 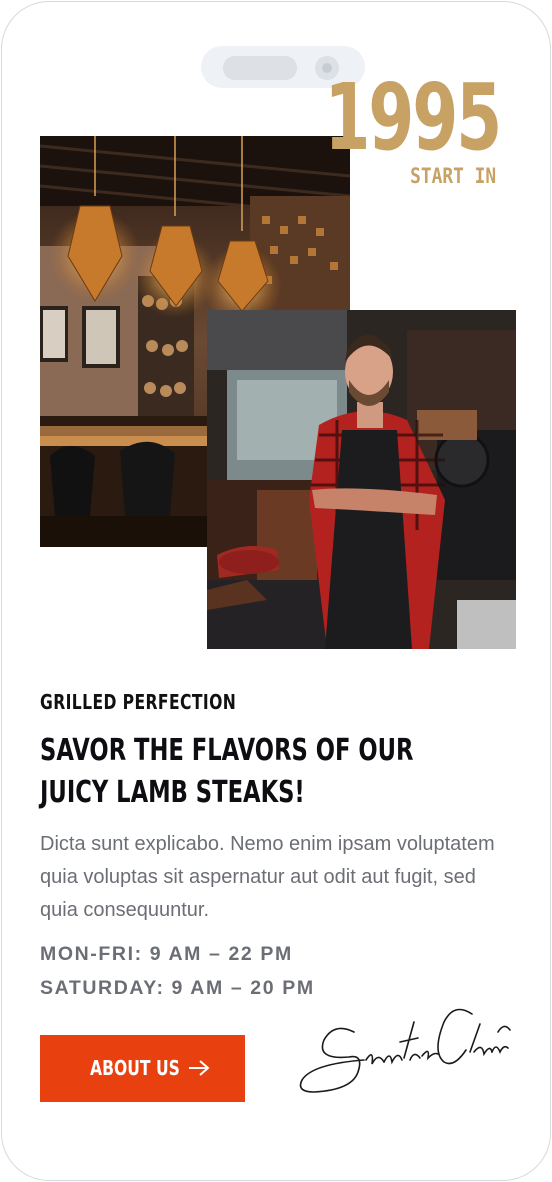 What do you see at coordinates (453, 176) in the screenshot?
I see `founded-caption: START IN` at bounding box center [453, 176].